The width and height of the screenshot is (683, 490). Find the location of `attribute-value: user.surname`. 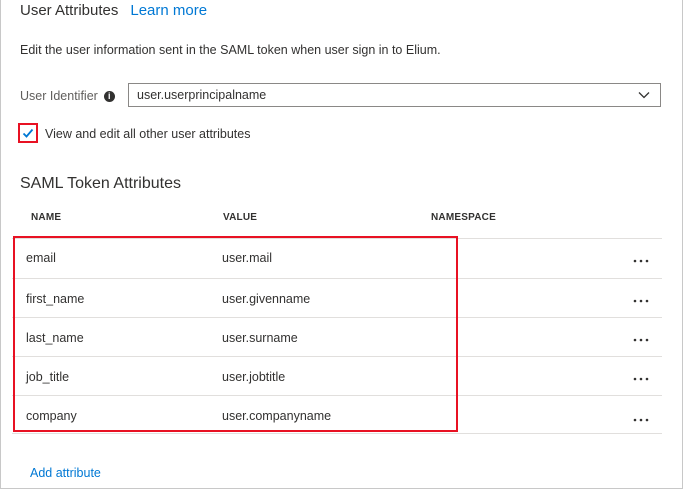

attribute-value: user.surname is located at coordinates (260, 338).